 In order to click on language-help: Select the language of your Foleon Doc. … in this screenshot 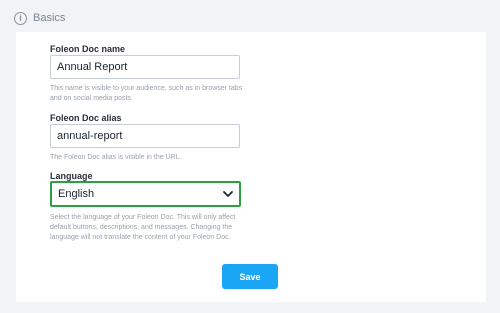, I will do `click(143, 227)`.